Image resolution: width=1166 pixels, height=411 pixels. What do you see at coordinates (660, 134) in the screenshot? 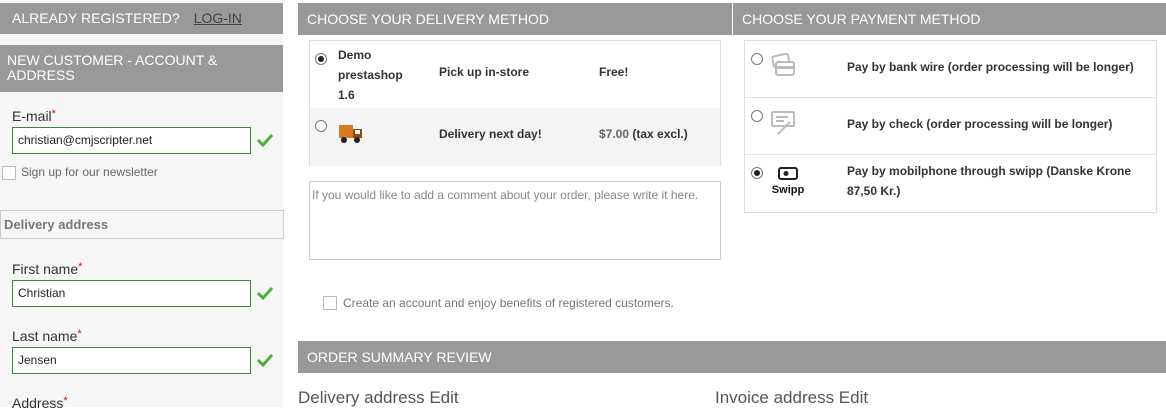
I see `carrier-price-suffix: (tax excl.)` at bounding box center [660, 134].